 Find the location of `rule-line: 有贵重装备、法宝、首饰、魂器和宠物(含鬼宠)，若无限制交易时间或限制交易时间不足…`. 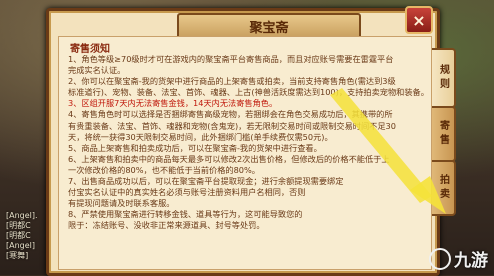

rule-line: 有贵重装备、法宝、首饰、魂器和宠物(含鬼宠)，若无限制交易时间或限制交易时间不足… is located at coordinates (232, 125).